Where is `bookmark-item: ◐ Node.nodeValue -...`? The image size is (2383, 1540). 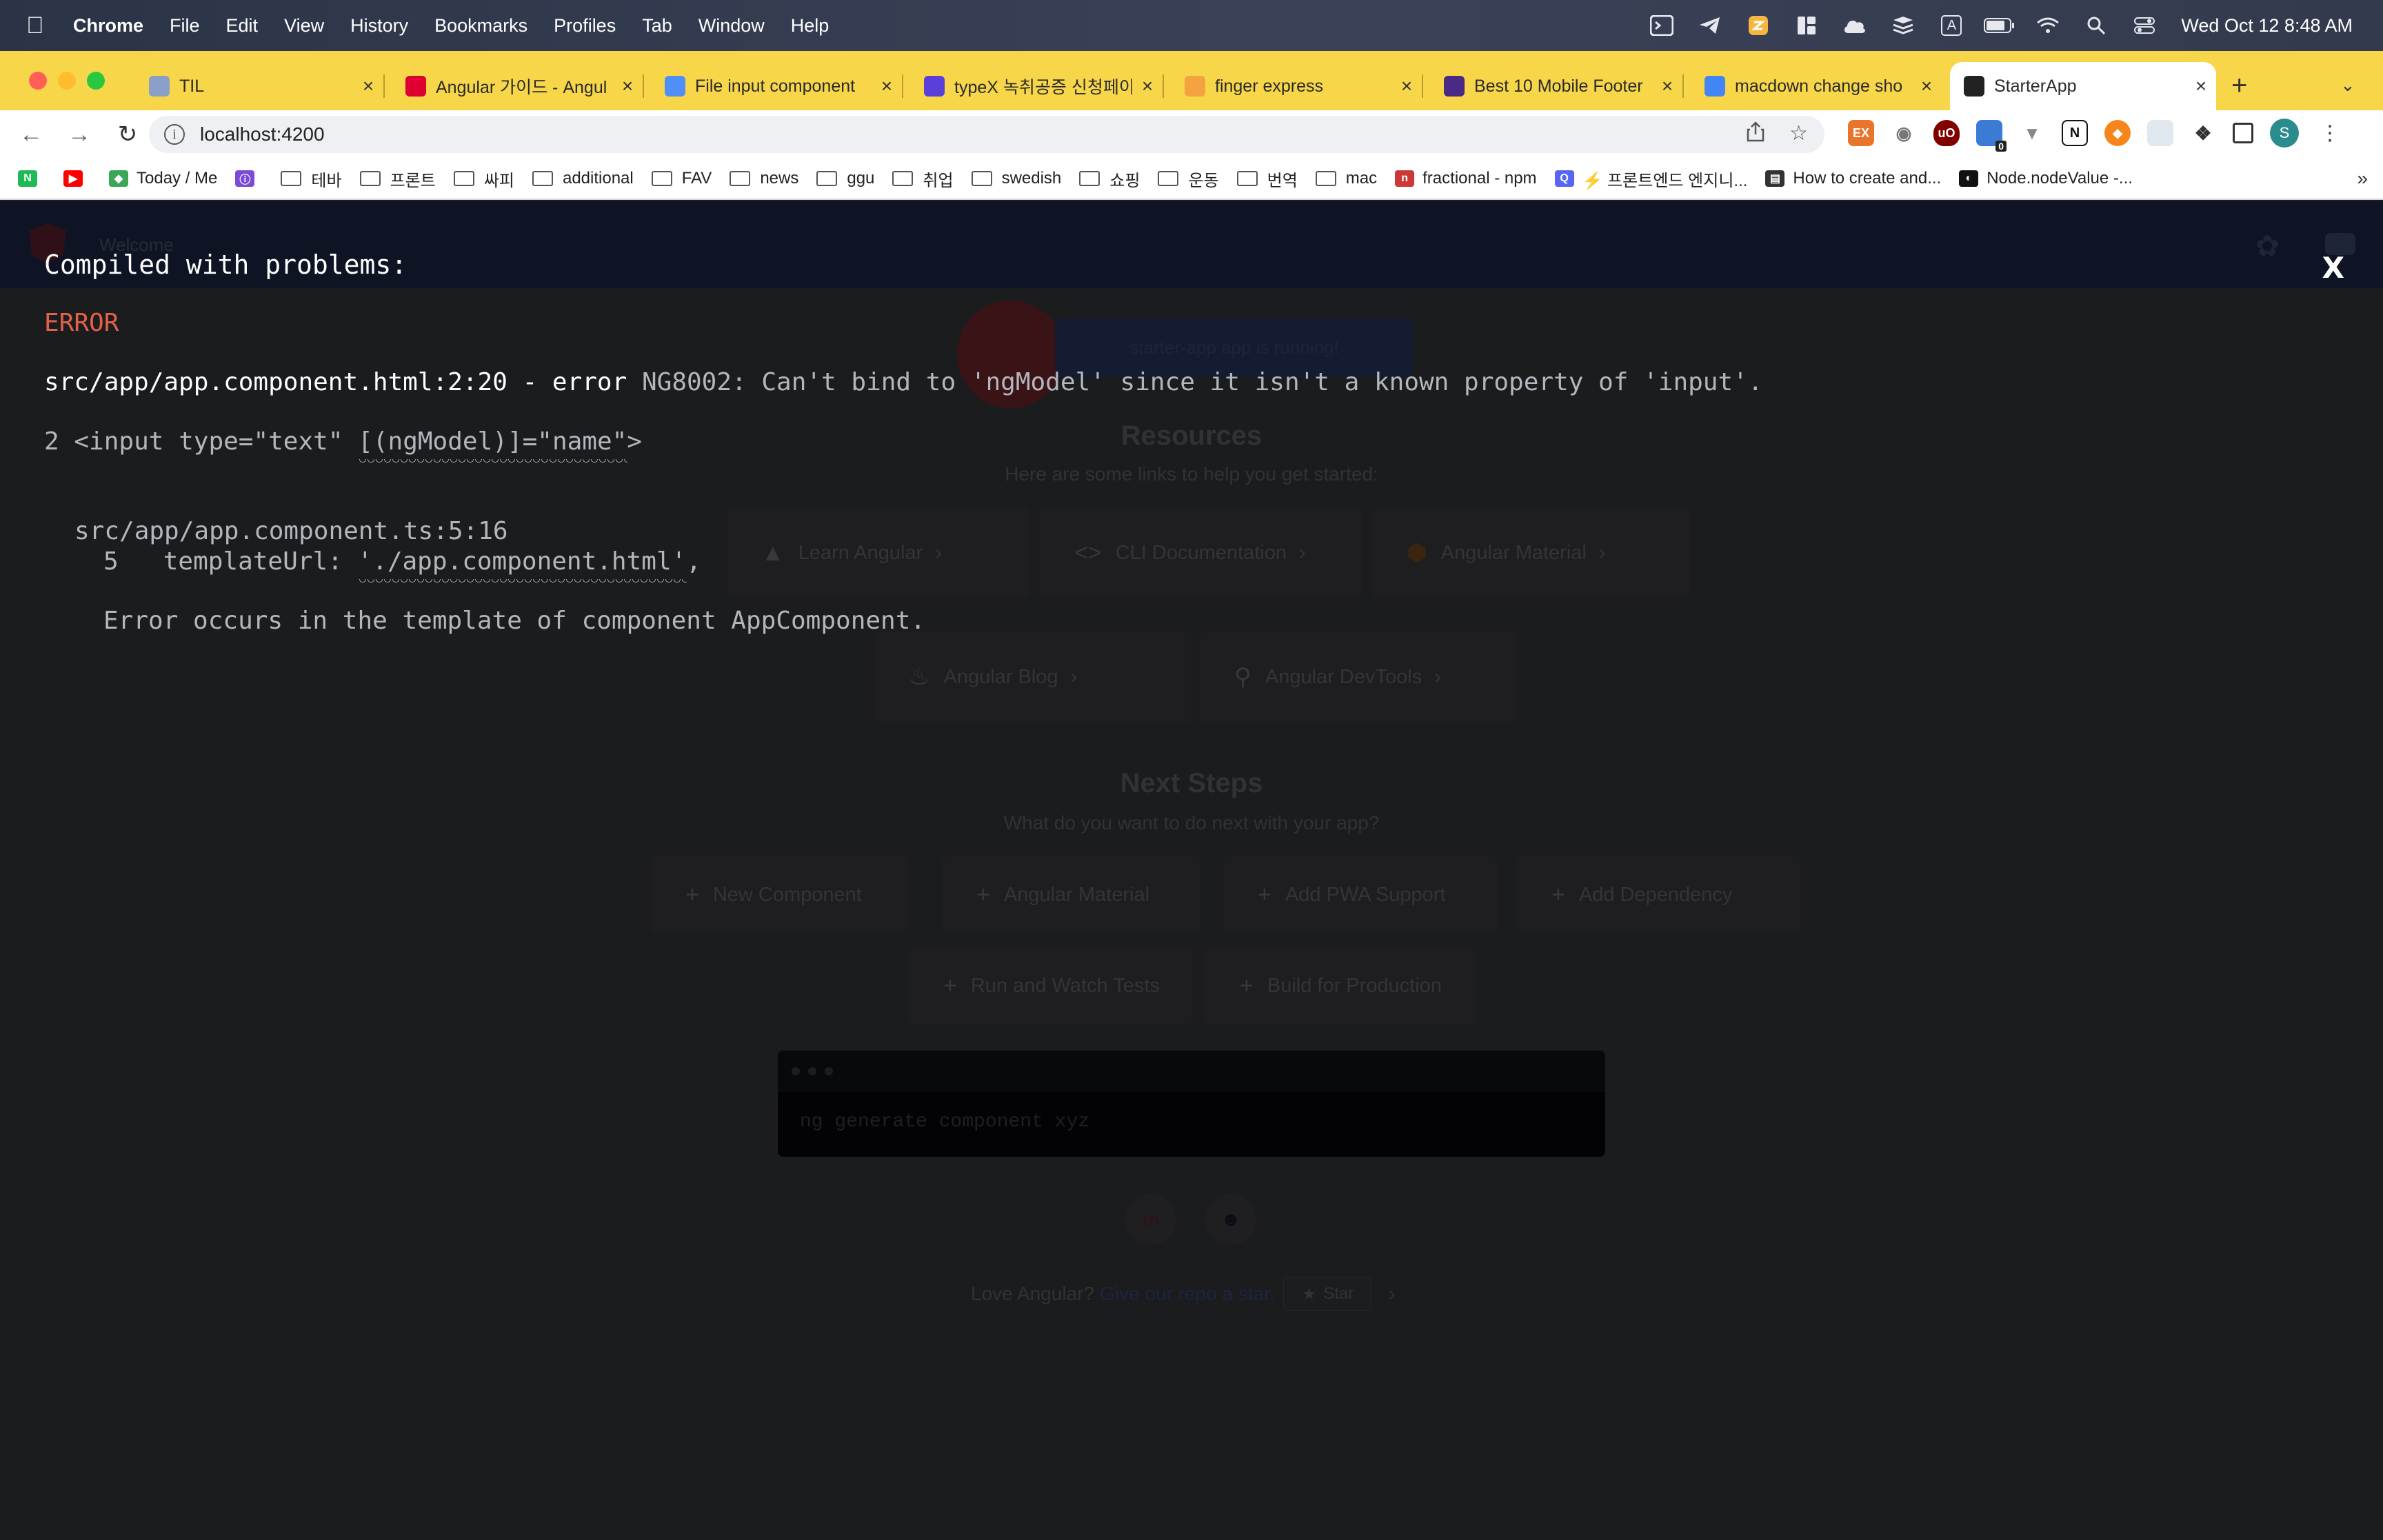 bookmark-item: ◐ Node.nodeValue -... is located at coordinates (2046, 178).